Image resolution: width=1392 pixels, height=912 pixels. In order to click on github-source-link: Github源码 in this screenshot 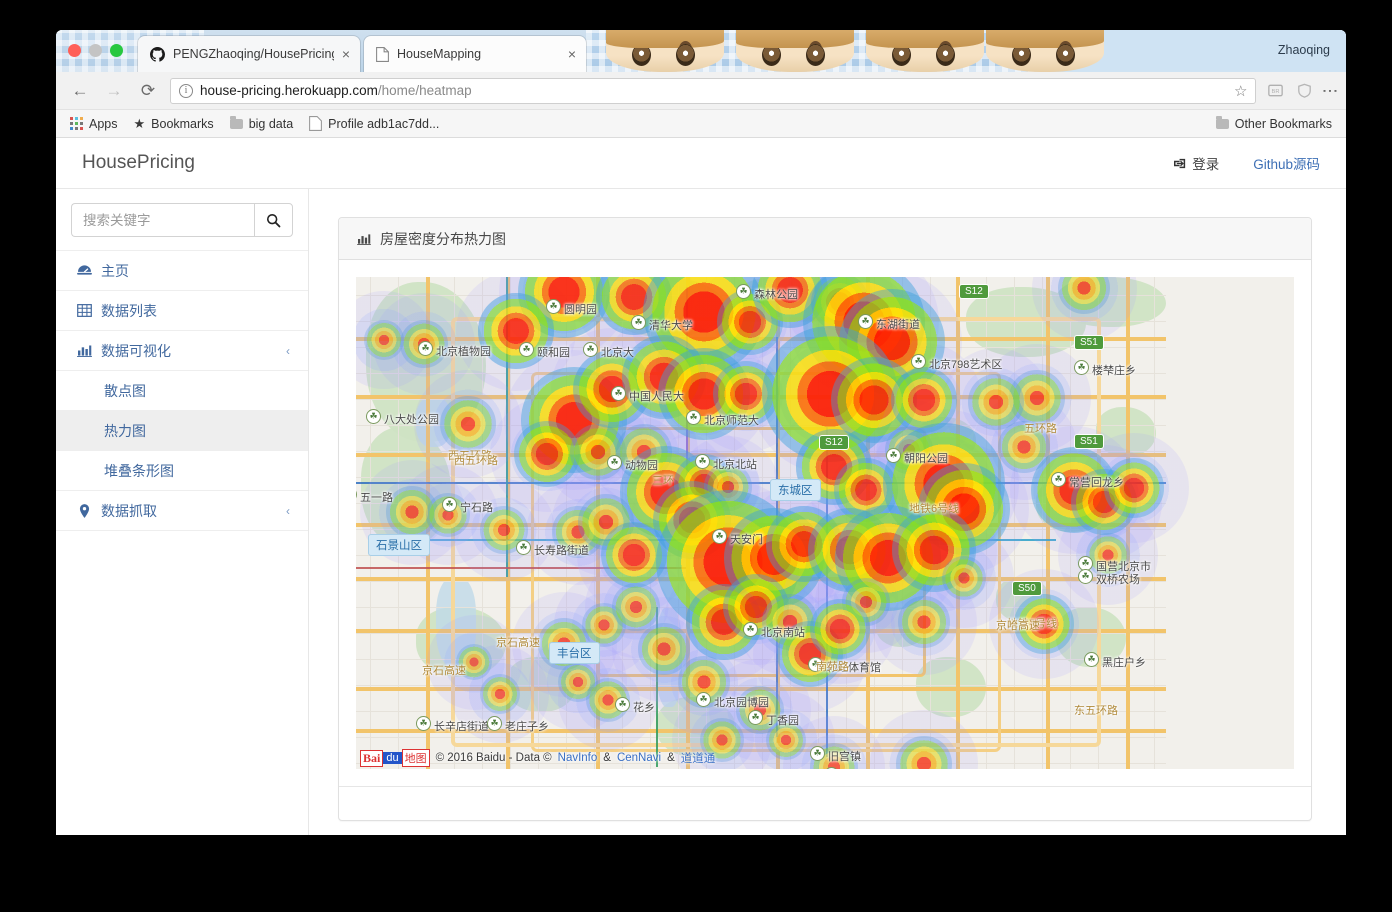, I will do `click(1286, 163)`.